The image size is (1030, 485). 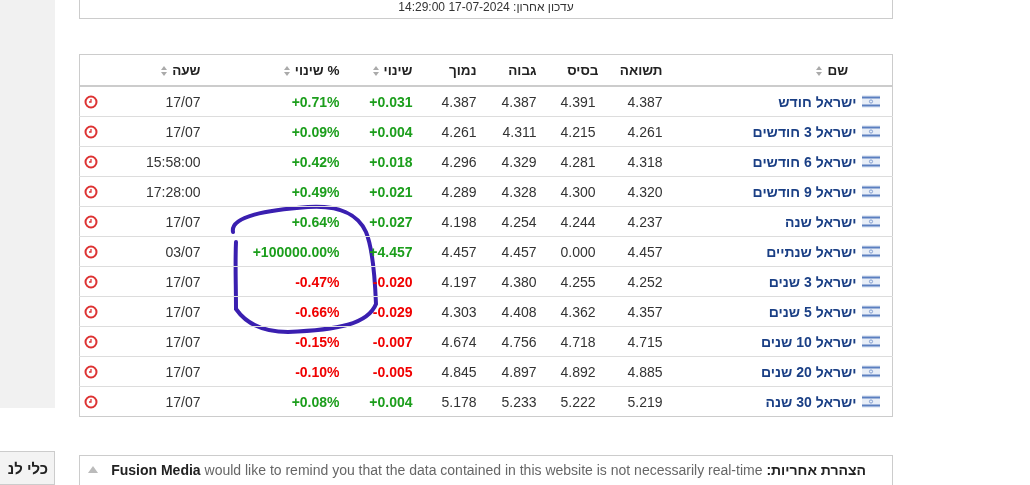 I want to click on bond-name-link: ישראל שנתיים, so click(x=811, y=251).